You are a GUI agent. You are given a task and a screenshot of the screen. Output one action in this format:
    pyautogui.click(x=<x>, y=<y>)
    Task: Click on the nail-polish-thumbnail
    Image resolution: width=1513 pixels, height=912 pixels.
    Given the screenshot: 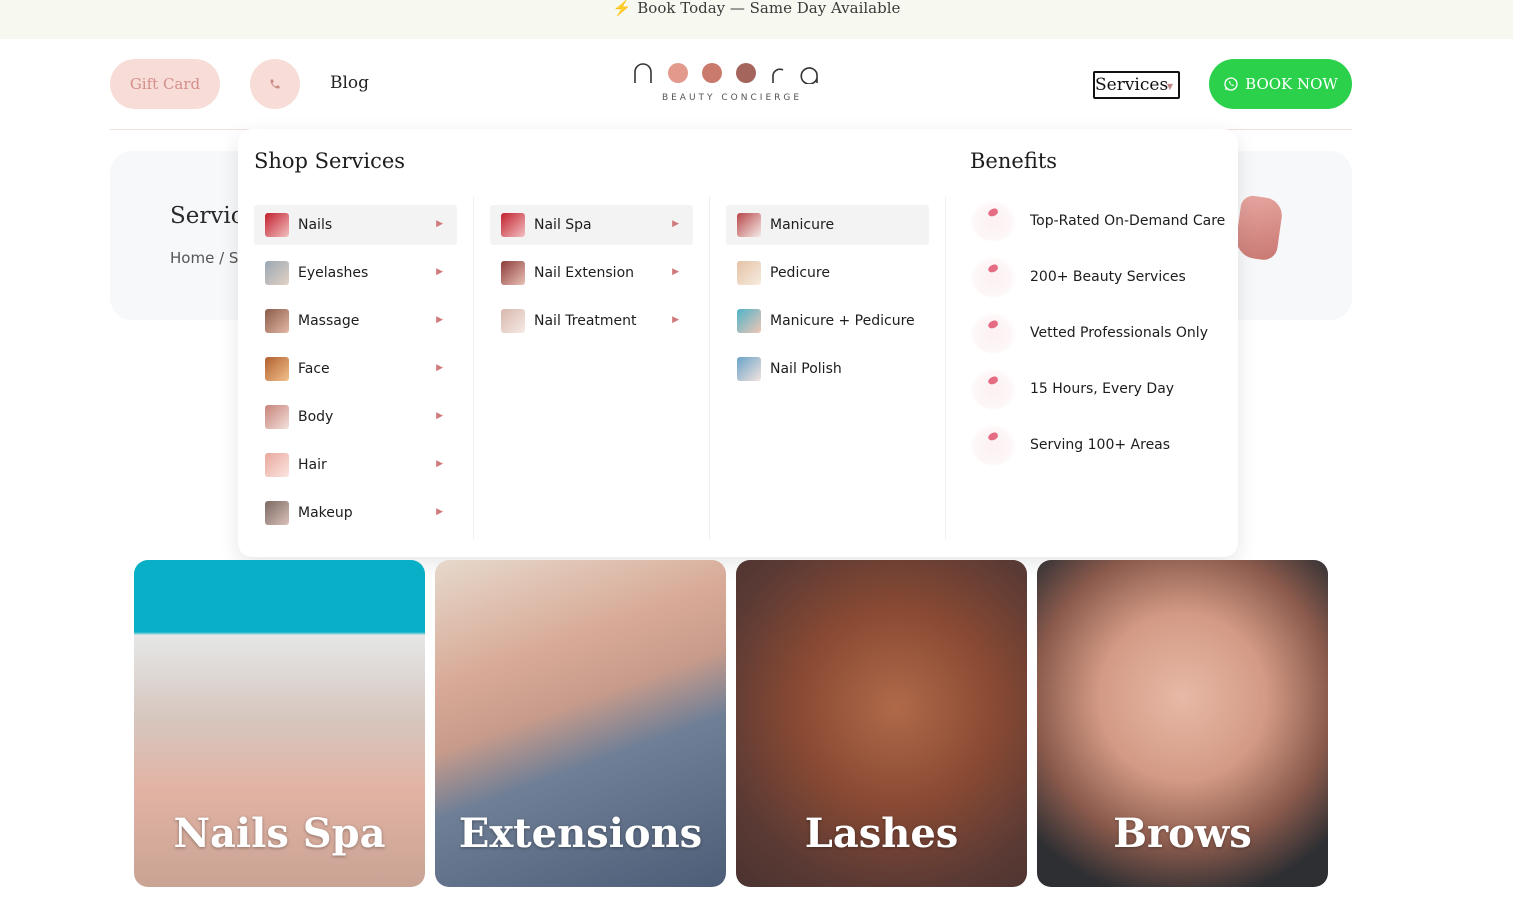 What is the action you would take?
    pyautogui.click(x=749, y=369)
    